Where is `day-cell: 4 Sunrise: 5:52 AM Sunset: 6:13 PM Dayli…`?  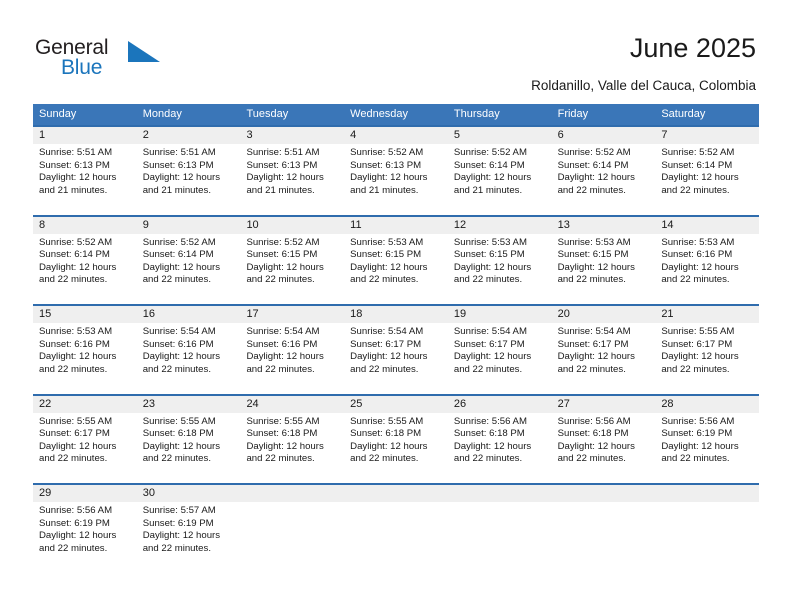
day-cell: 4 Sunrise: 5:52 AM Sunset: 6:13 PM Dayli… is located at coordinates (396, 171).